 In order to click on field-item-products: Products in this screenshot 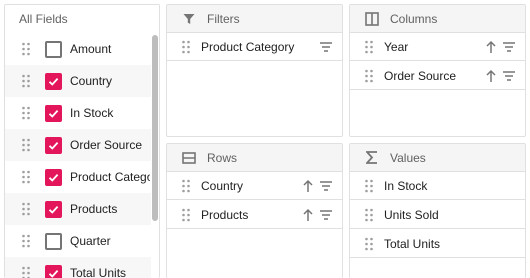, I will do `click(78, 209)`.